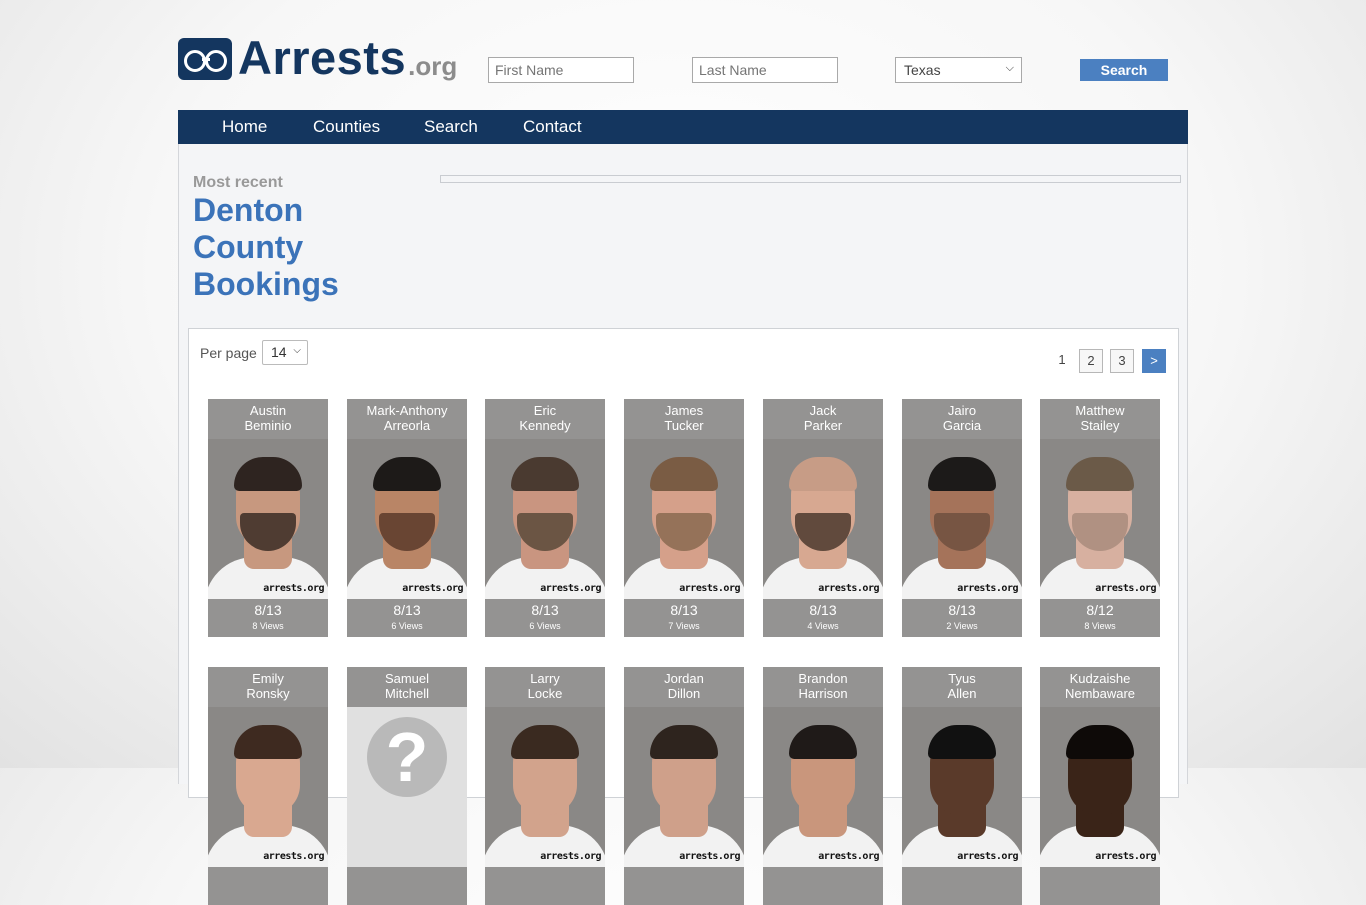 The image size is (1366, 905). I want to click on view-count: 8 Views, so click(1100, 626).